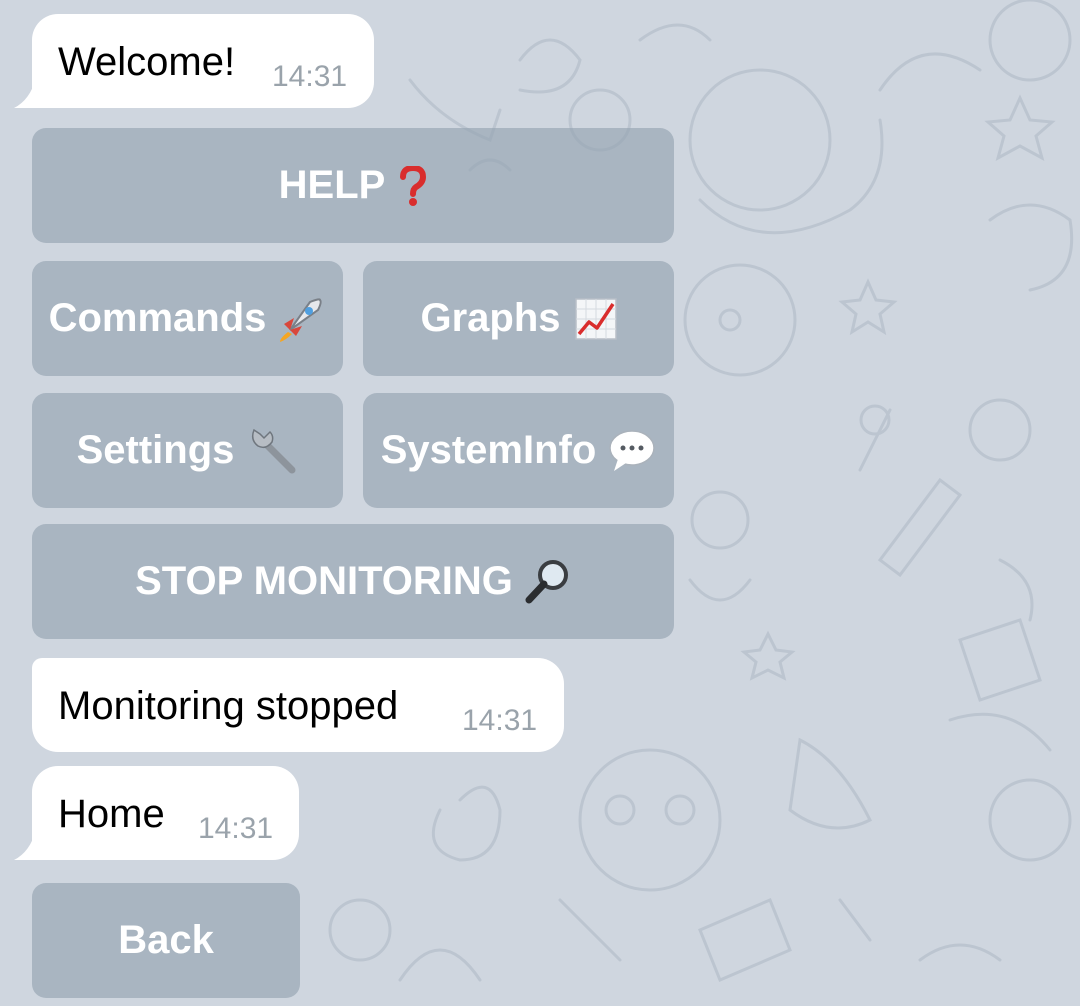 The height and width of the screenshot is (1006, 1080). I want to click on back-button-label: Back, so click(166, 940).